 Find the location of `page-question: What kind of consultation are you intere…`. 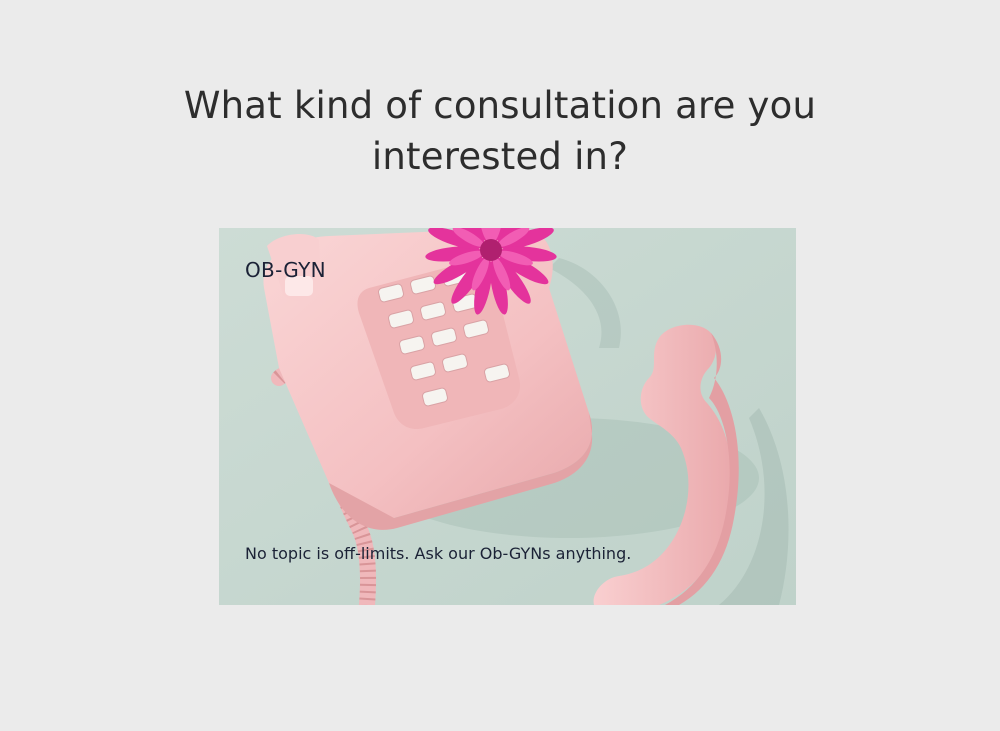

page-question: What kind of consultation are you intere… is located at coordinates (500, 131).